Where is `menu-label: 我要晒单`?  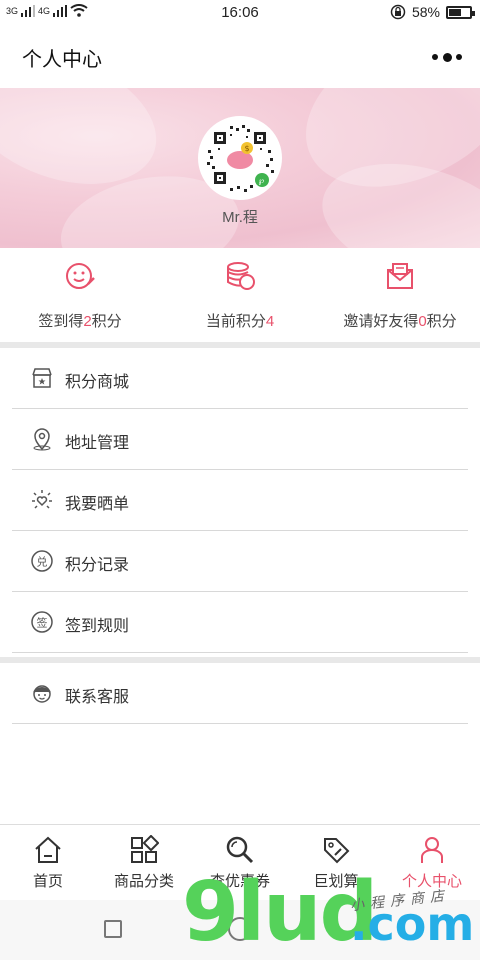
menu-label: 我要晒单 is located at coordinates (97, 504).